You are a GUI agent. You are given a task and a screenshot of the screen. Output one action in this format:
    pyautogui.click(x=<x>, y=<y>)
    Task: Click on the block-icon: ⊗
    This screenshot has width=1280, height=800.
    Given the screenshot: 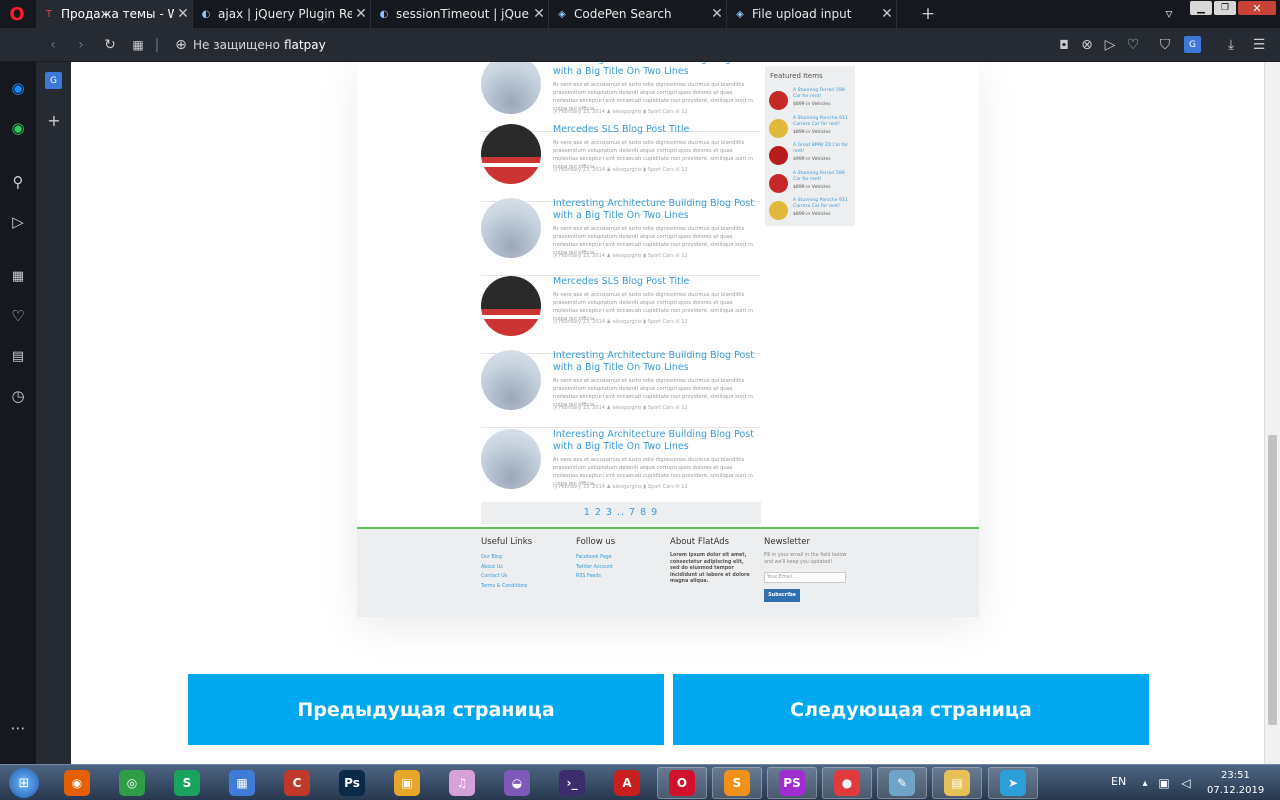 What is the action you would take?
    pyautogui.click(x=1087, y=45)
    